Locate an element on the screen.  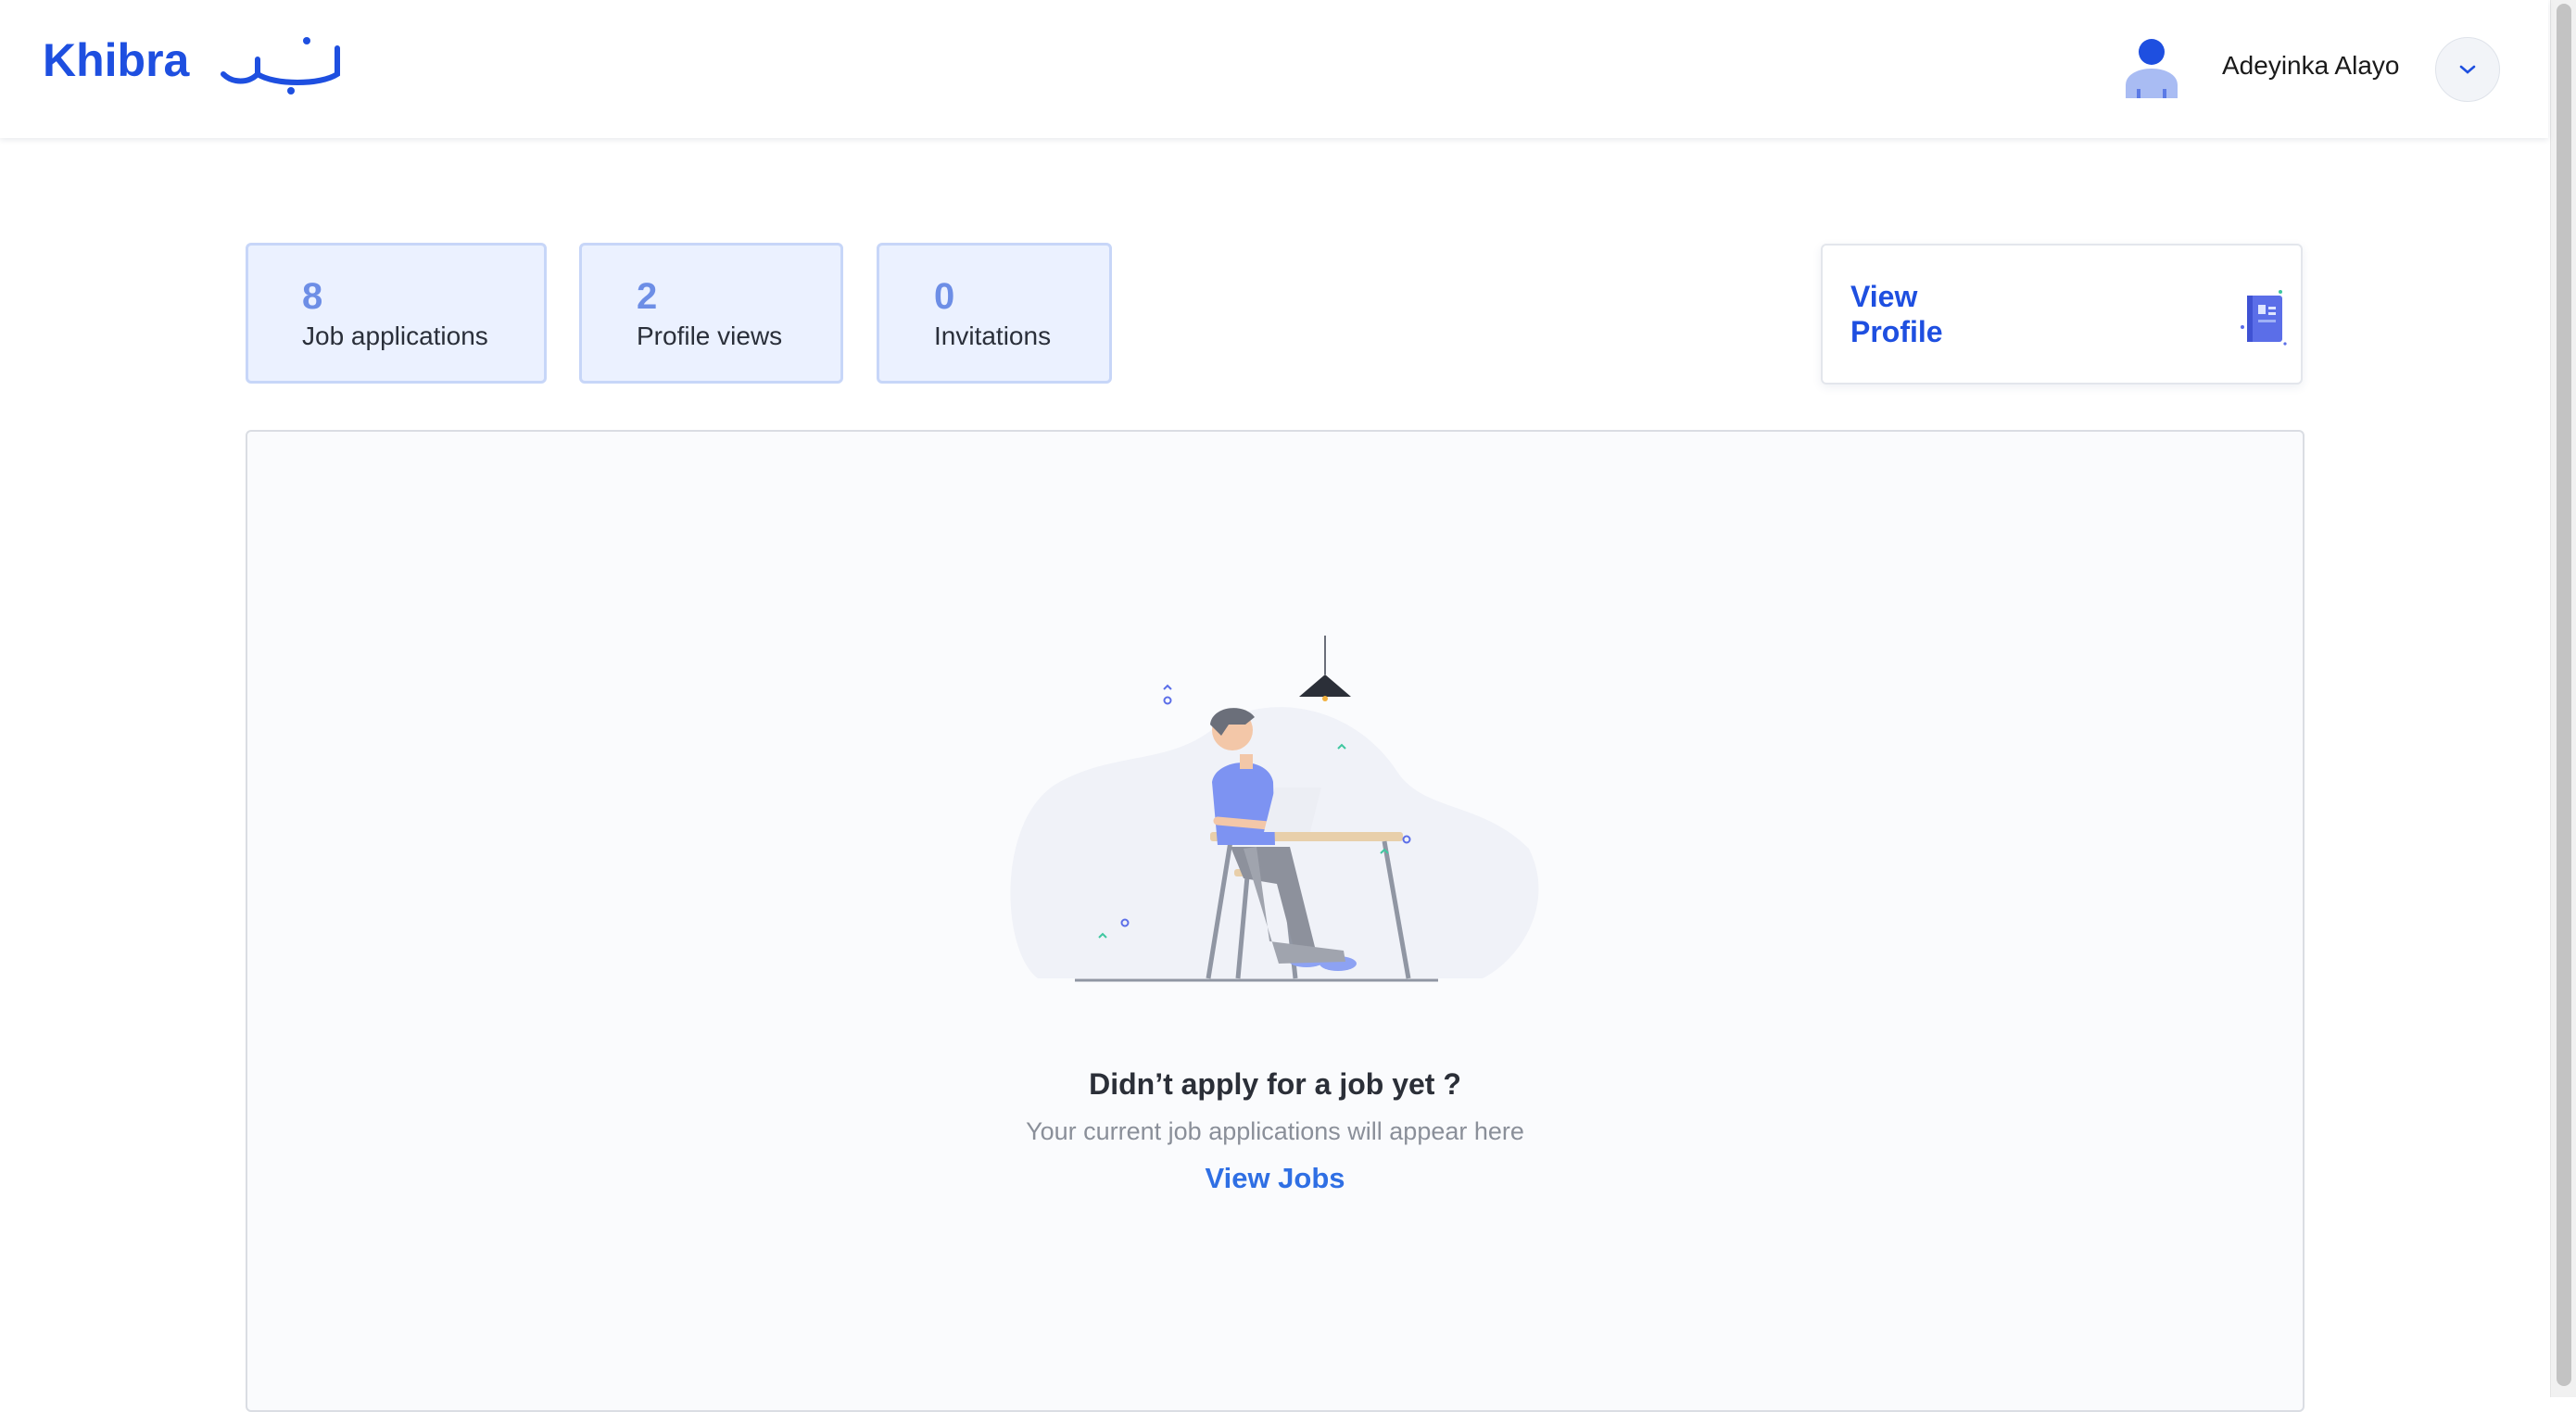
stat-label: Profile views is located at coordinates (710, 335).